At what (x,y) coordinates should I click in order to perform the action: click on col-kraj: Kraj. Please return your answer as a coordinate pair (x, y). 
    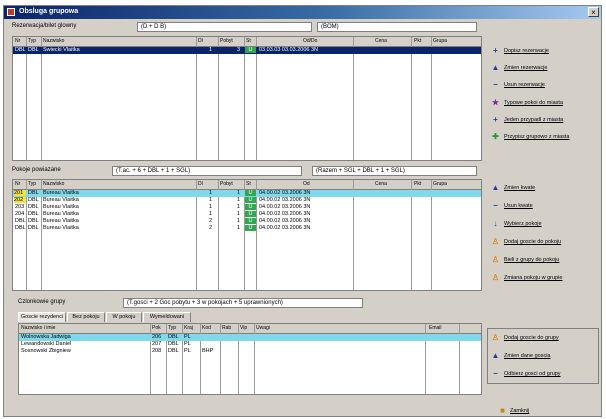
    Looking at the image, I should click on (191, 328).